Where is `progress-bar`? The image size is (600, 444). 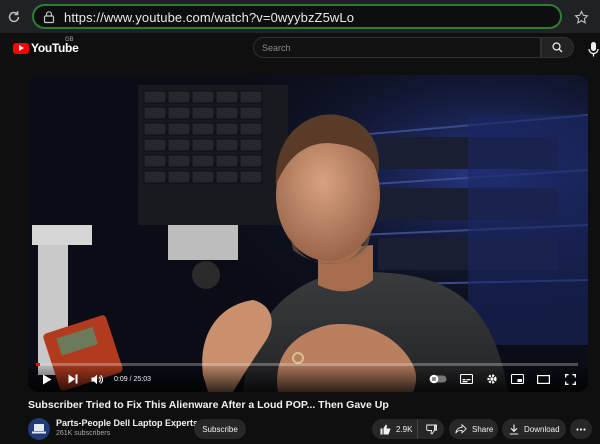 progress-bar is located at coordinates (307, 364).